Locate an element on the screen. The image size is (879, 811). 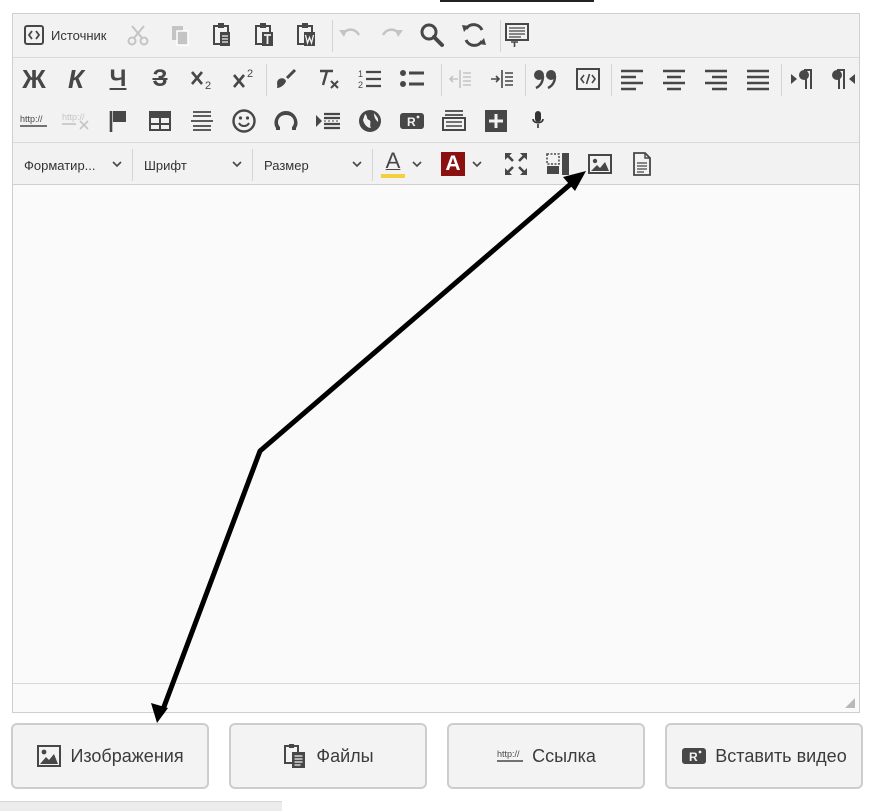
text-direction-ltr-button is located at coordinates (802, 79).